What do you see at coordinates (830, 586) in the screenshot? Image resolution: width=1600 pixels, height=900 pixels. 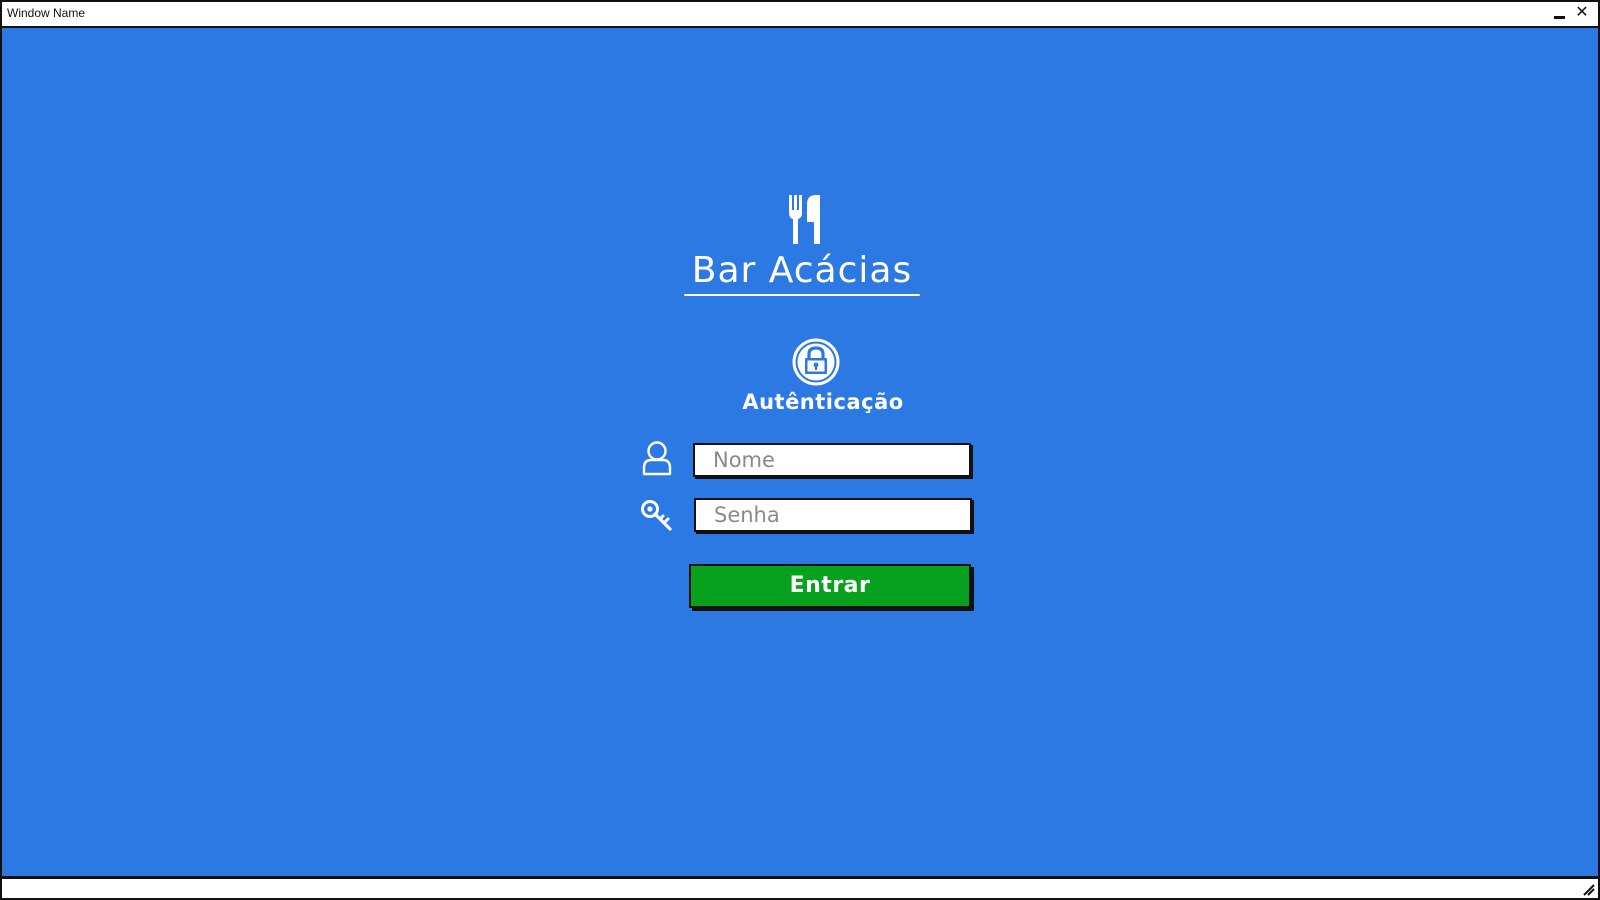 I see `login-button: Entrar` at bounding box center [830, 586].